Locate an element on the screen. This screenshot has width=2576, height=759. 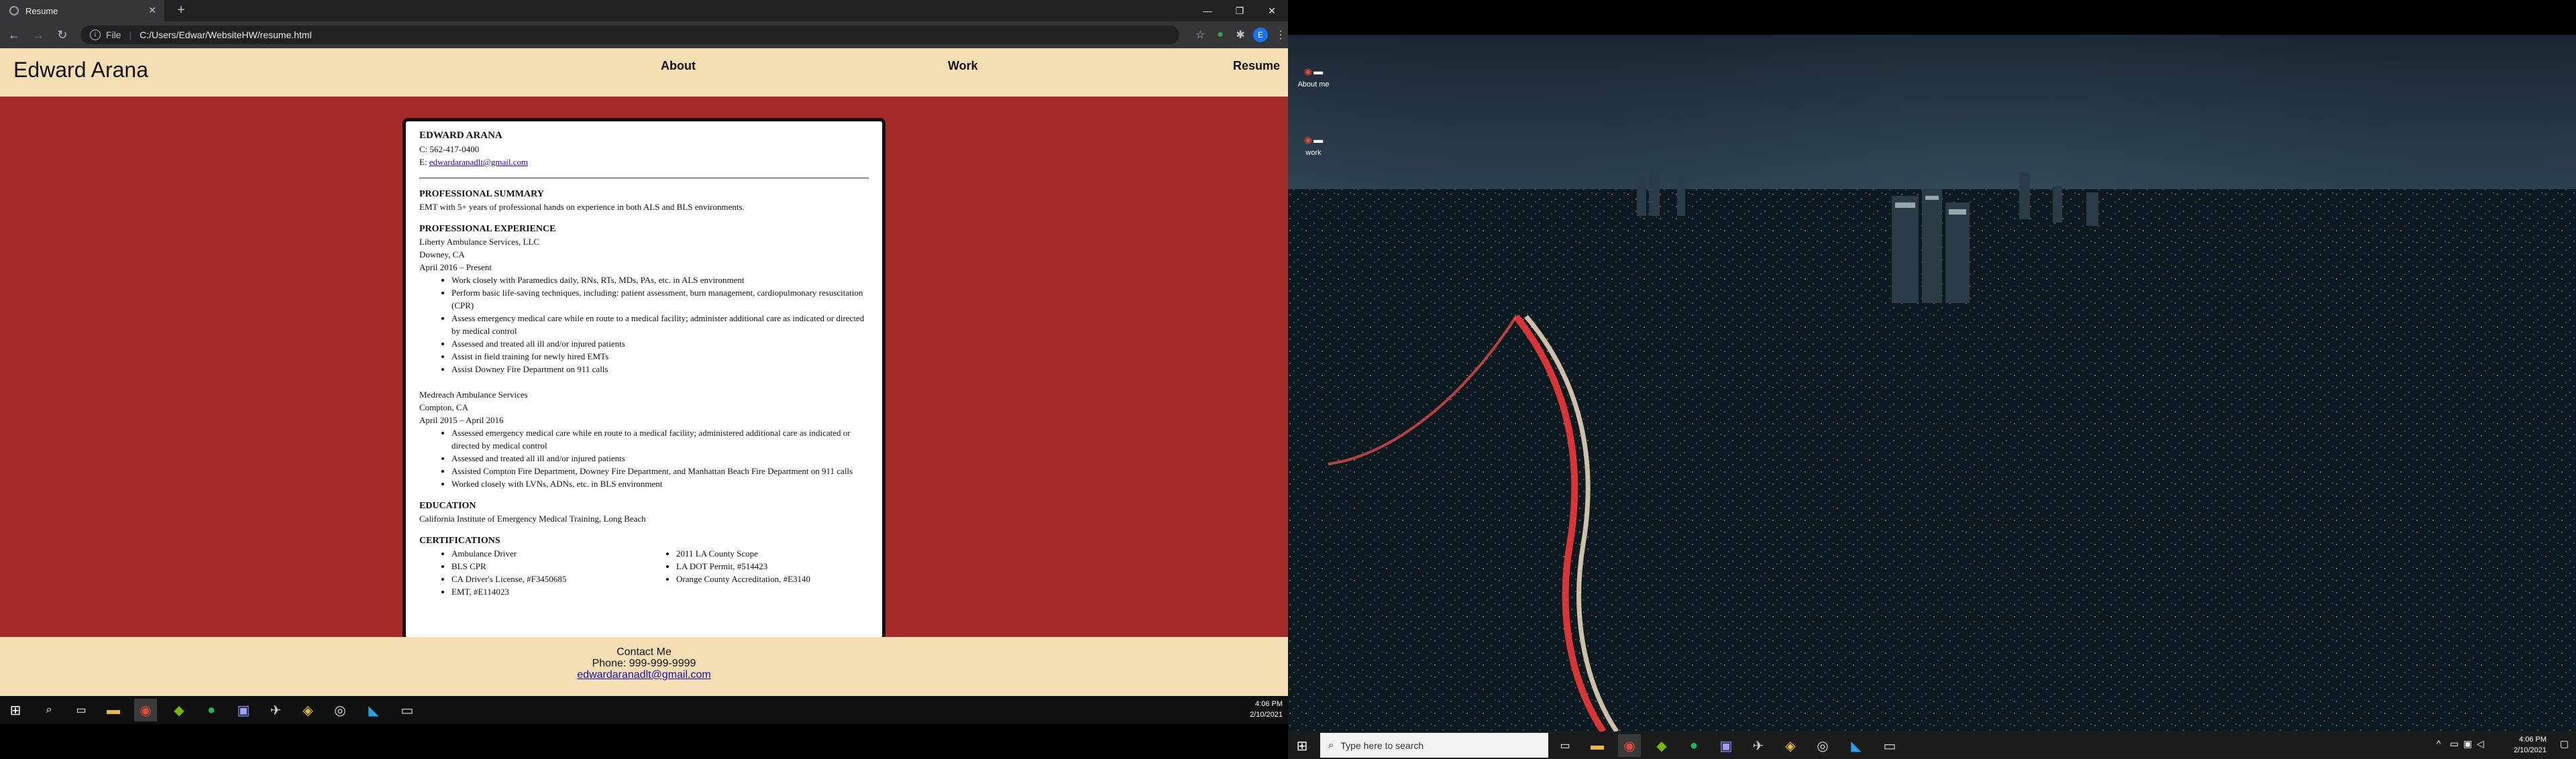
site-header: Edward Arana About Work Resume is located at coordinates (644, 72).